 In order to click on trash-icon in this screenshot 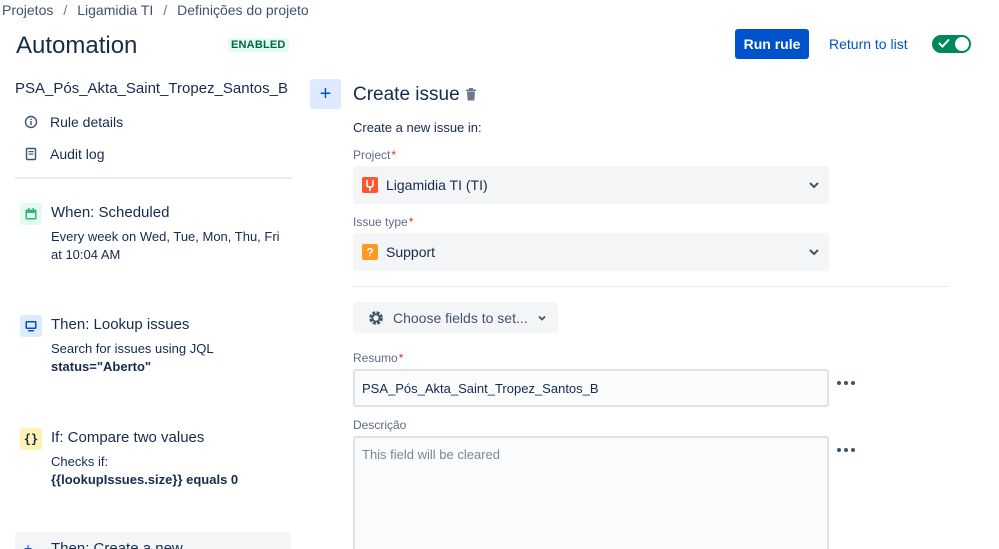, I will do `click(471, 94)`.